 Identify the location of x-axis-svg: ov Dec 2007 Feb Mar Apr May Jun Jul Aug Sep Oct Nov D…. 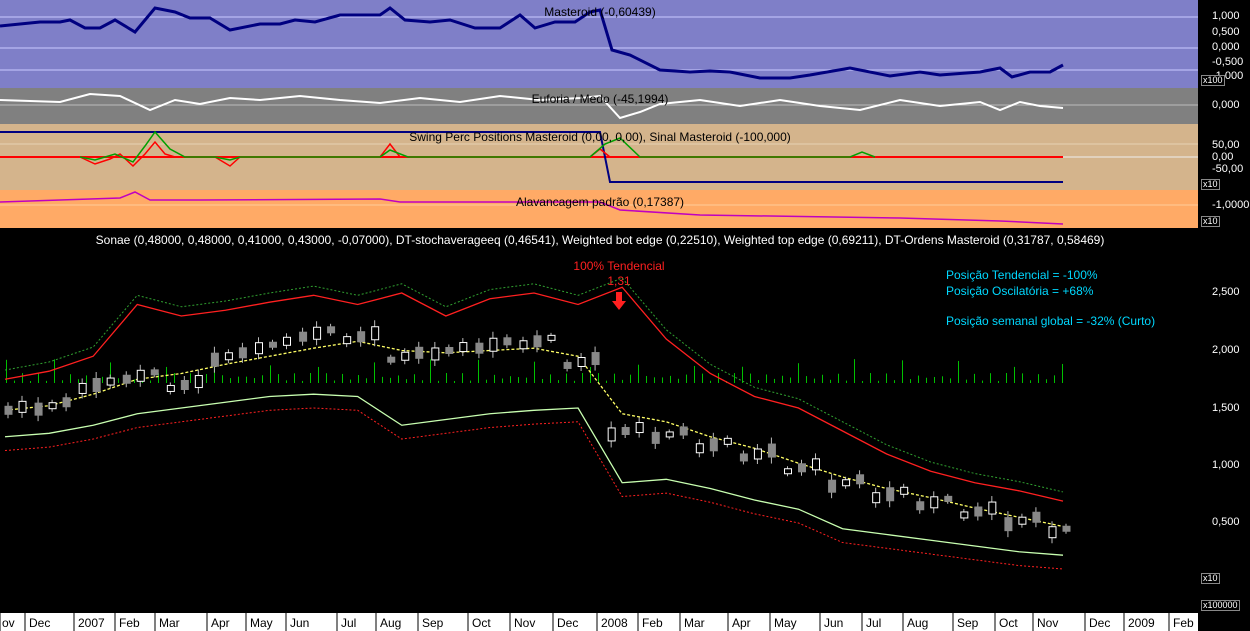
(597, 622).